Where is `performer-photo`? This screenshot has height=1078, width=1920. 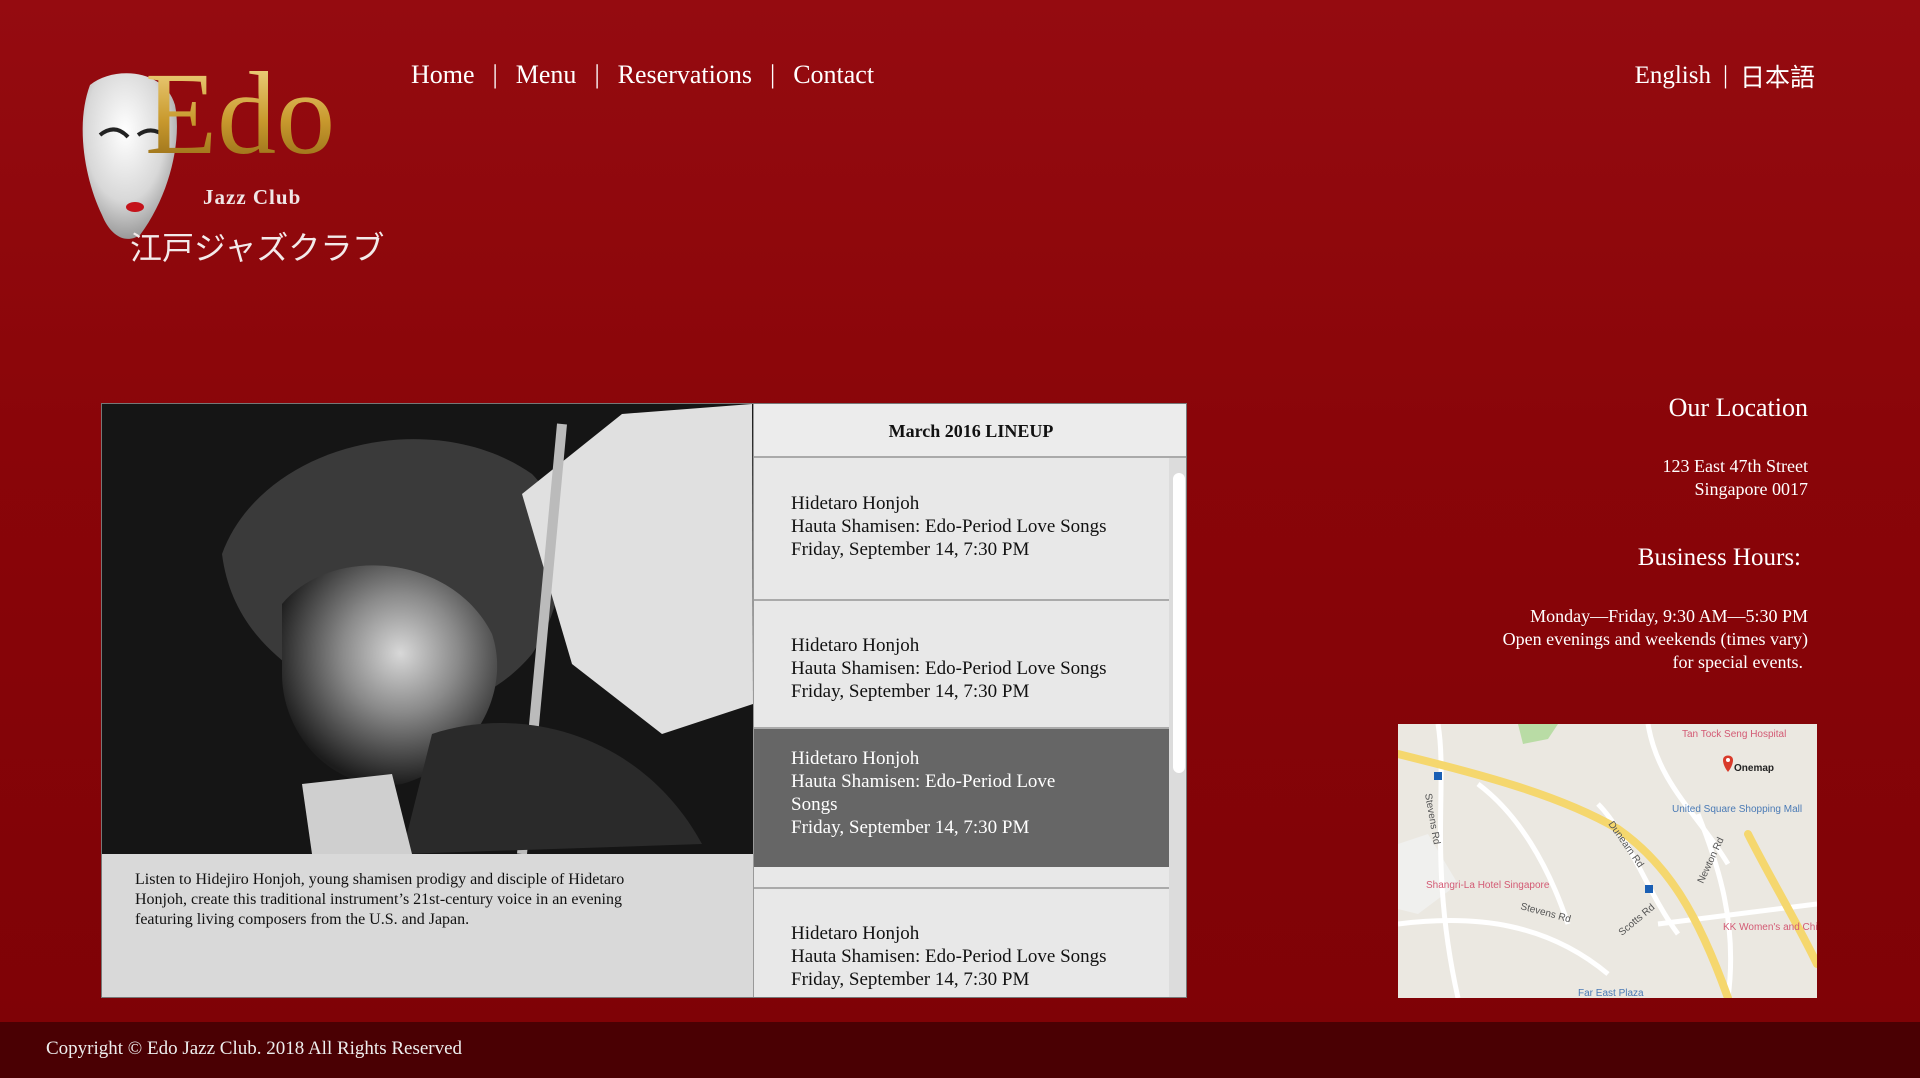 performer-photo is located at coordinates (427, 629).